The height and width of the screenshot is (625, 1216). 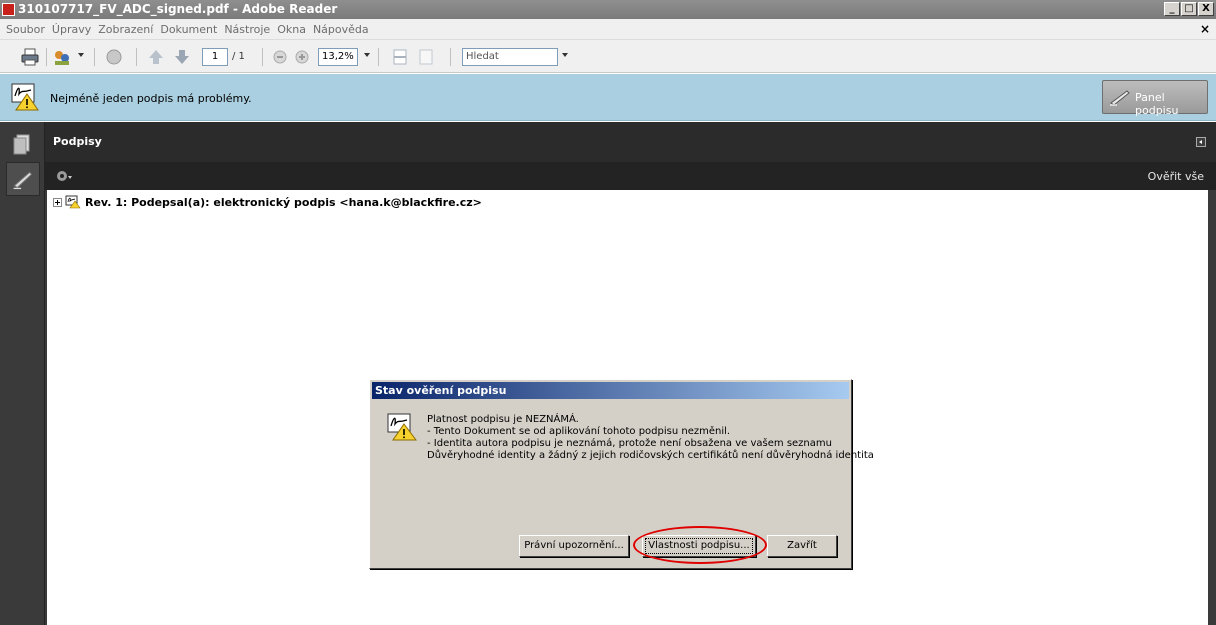 What do you see at coordinates (400, 57) in the screenshot?
I see `fit-page-icon` at bounding box center [400, 57].